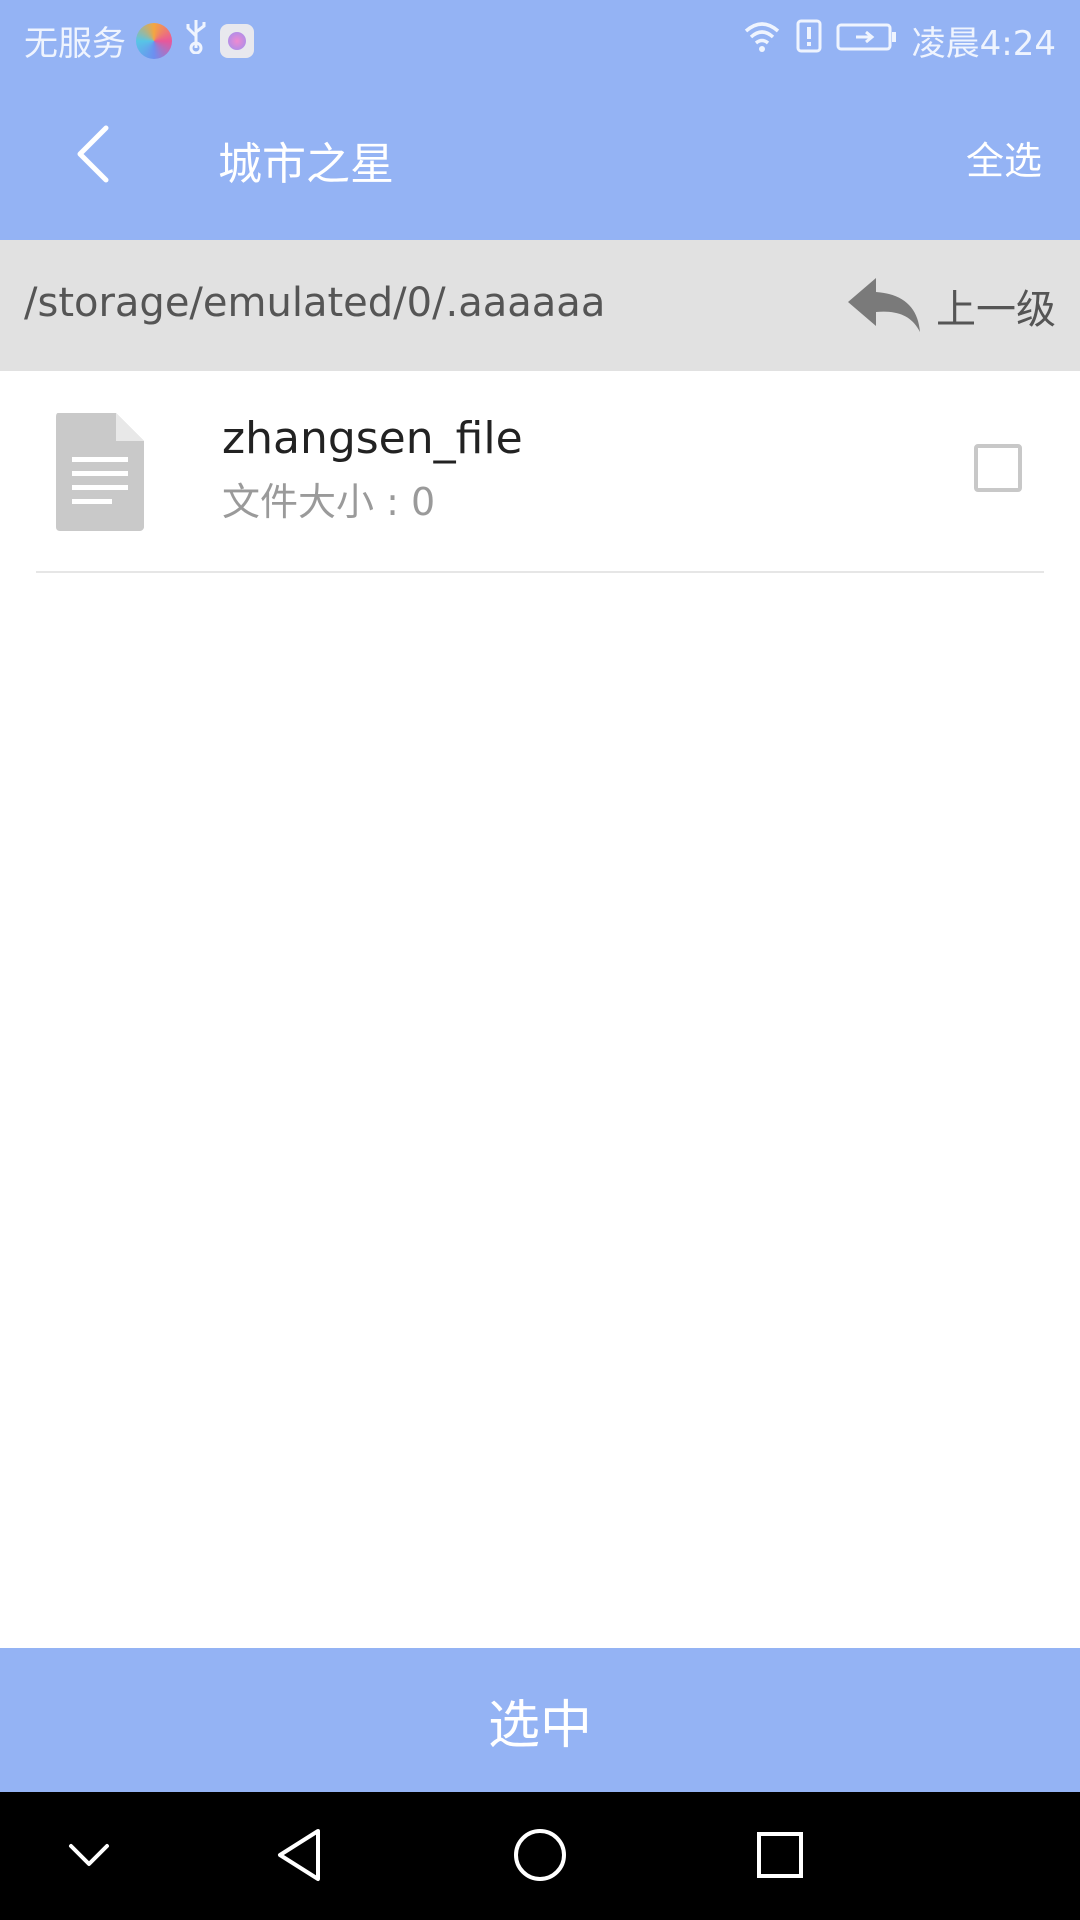 This screenshot has height=1920, width=1080. Describe the element at coordinates (372, 438) in the screenshot. I see `file-name: zhangsen_file` at that location.